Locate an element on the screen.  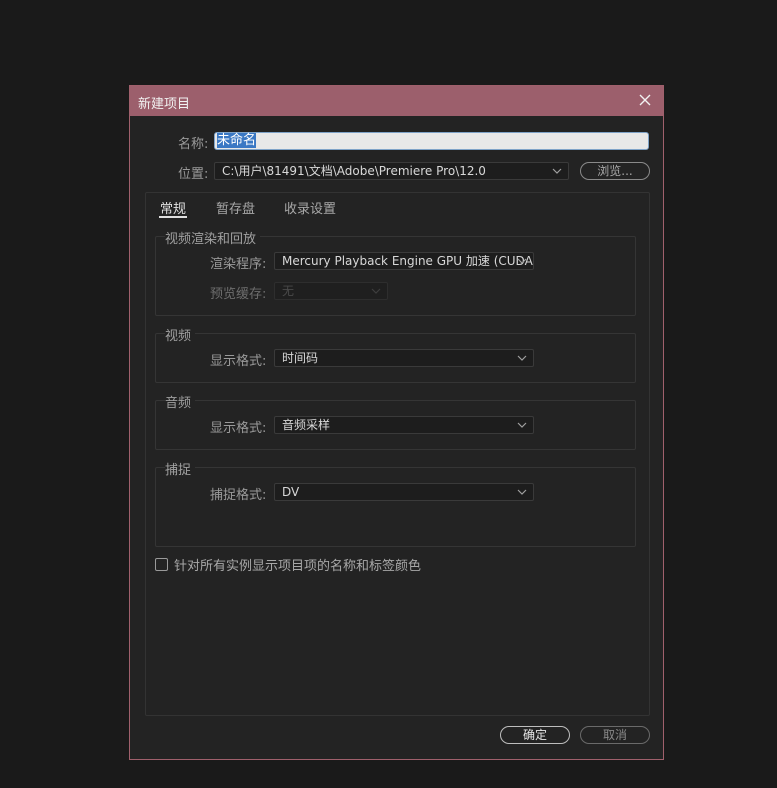
name-input-value: 未命名 is located at coordinates (237, 140).